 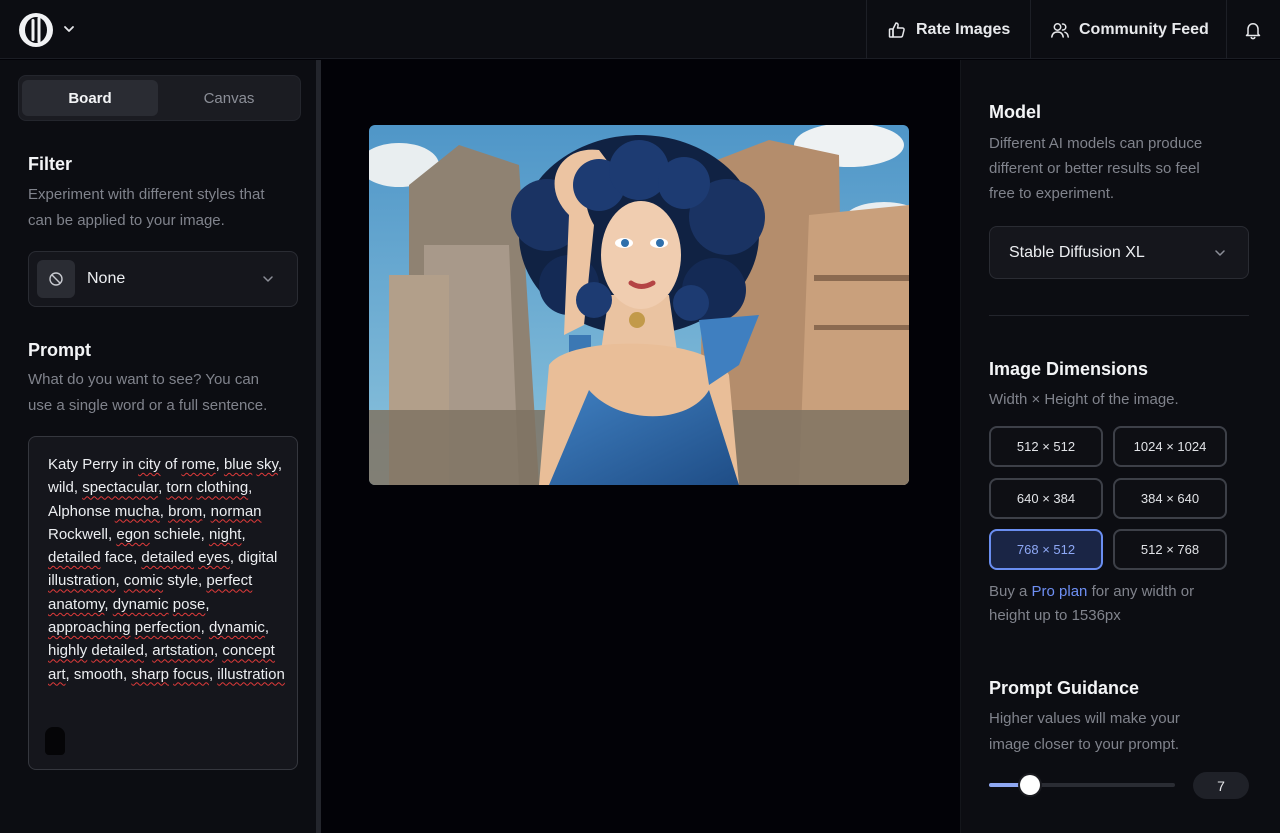 I want to click on model-select: Stable Diffusion XL, so click(x=1119, y=252).